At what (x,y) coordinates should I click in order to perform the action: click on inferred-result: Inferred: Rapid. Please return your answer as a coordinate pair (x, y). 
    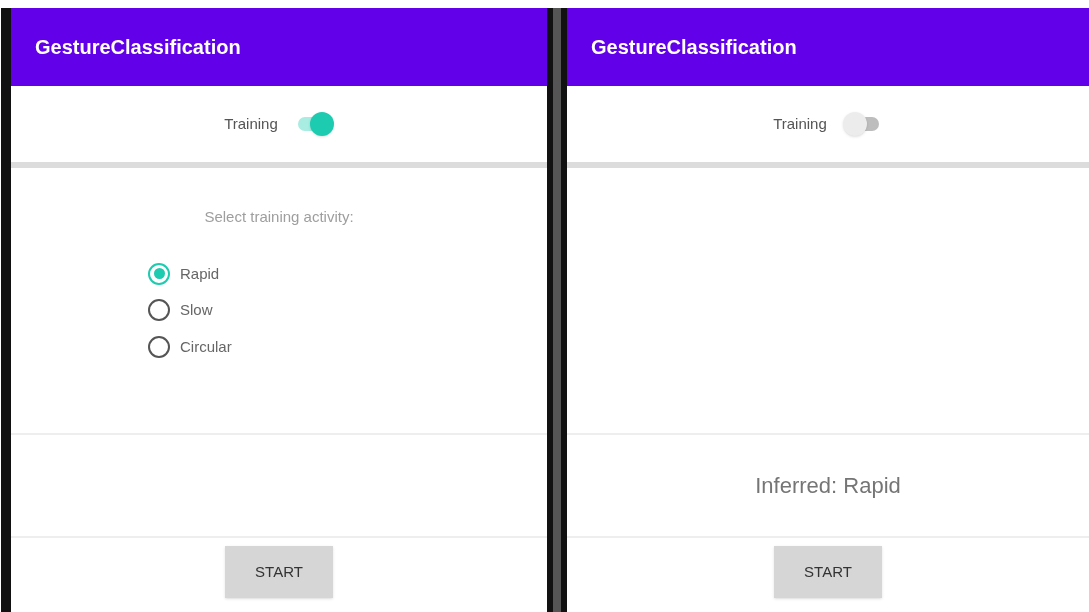
    Looking at the image, I should click on (828, 486).